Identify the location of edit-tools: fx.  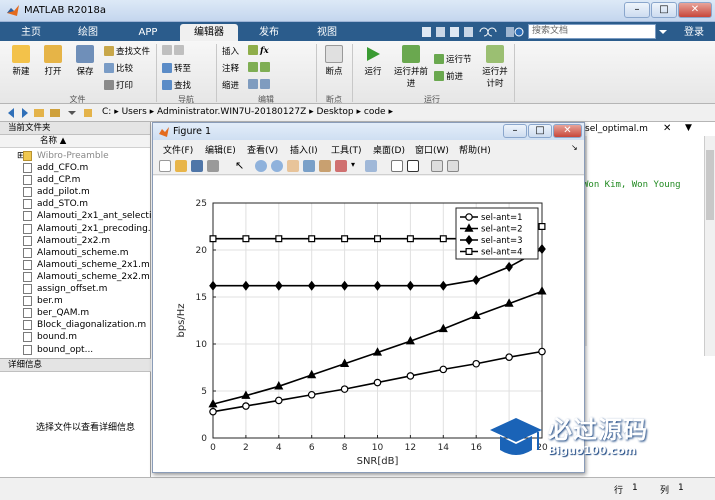
(258, 50).